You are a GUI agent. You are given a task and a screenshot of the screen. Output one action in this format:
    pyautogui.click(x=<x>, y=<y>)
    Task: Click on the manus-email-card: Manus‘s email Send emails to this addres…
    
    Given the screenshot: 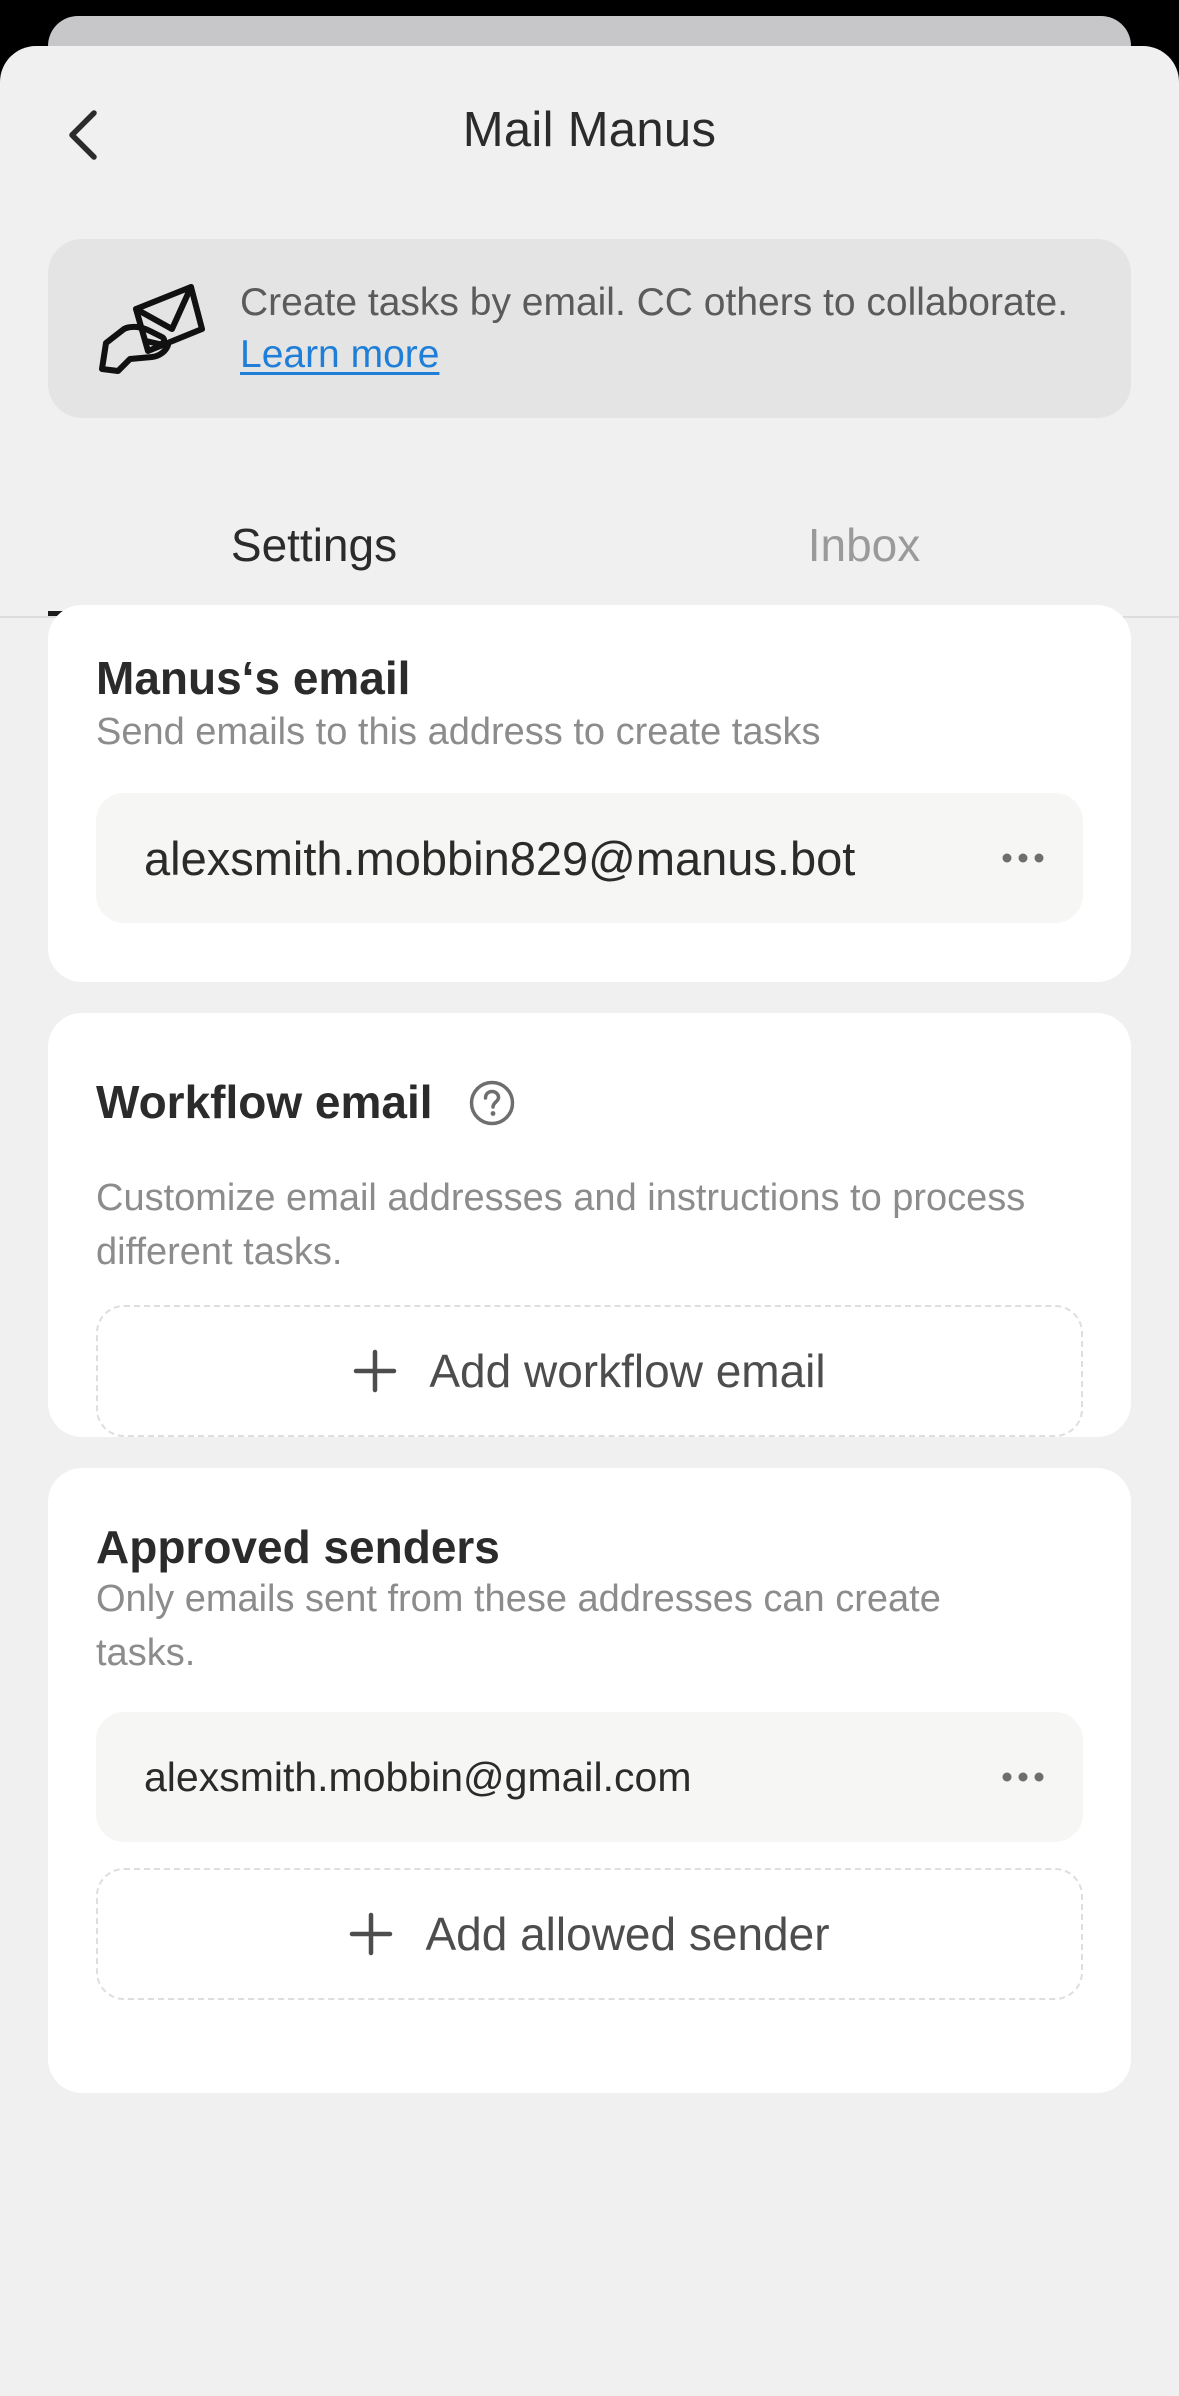 What is the action you would take?
    pyautogui.click(x=589, y=793)
    